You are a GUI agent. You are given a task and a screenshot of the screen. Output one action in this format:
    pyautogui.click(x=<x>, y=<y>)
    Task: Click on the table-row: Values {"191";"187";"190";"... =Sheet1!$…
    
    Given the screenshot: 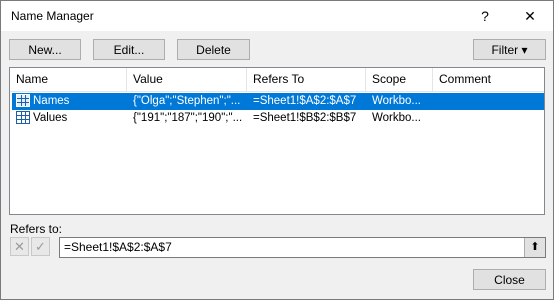 What is the action you would take?
    pyautogui.click(x=278, y=118)
    